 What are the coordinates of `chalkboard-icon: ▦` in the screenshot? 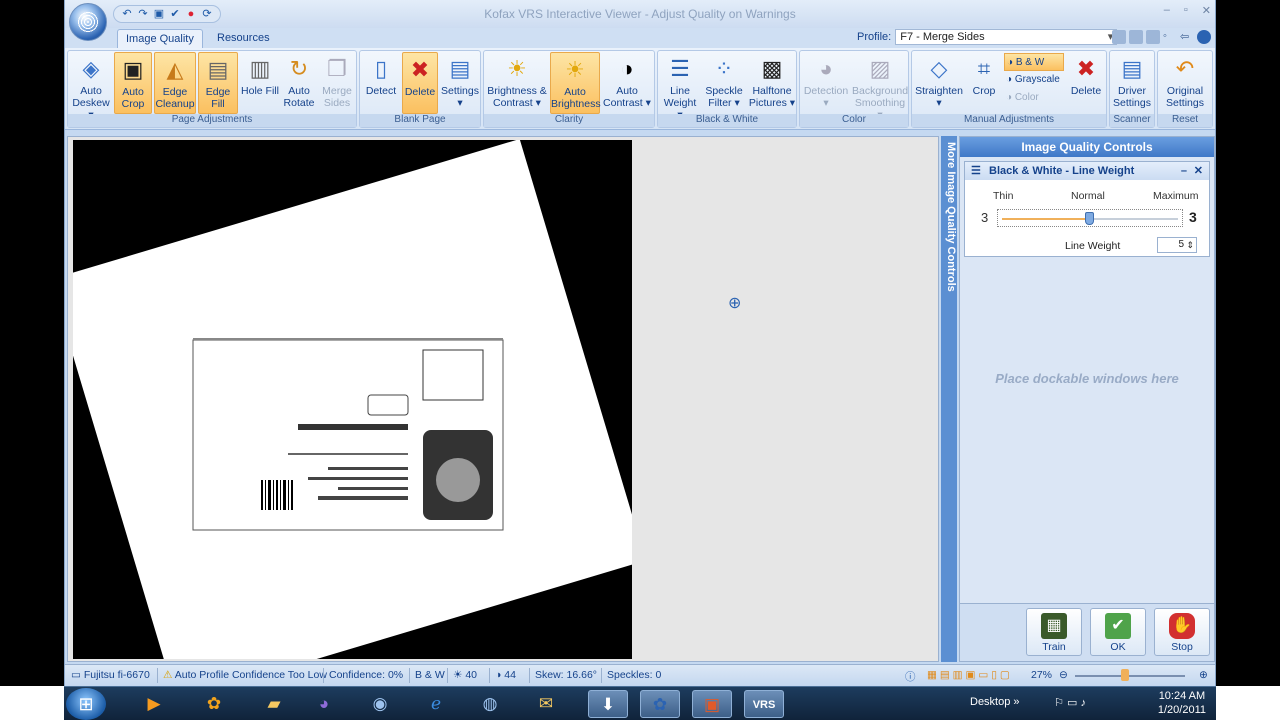 It's located at (1054, 626).